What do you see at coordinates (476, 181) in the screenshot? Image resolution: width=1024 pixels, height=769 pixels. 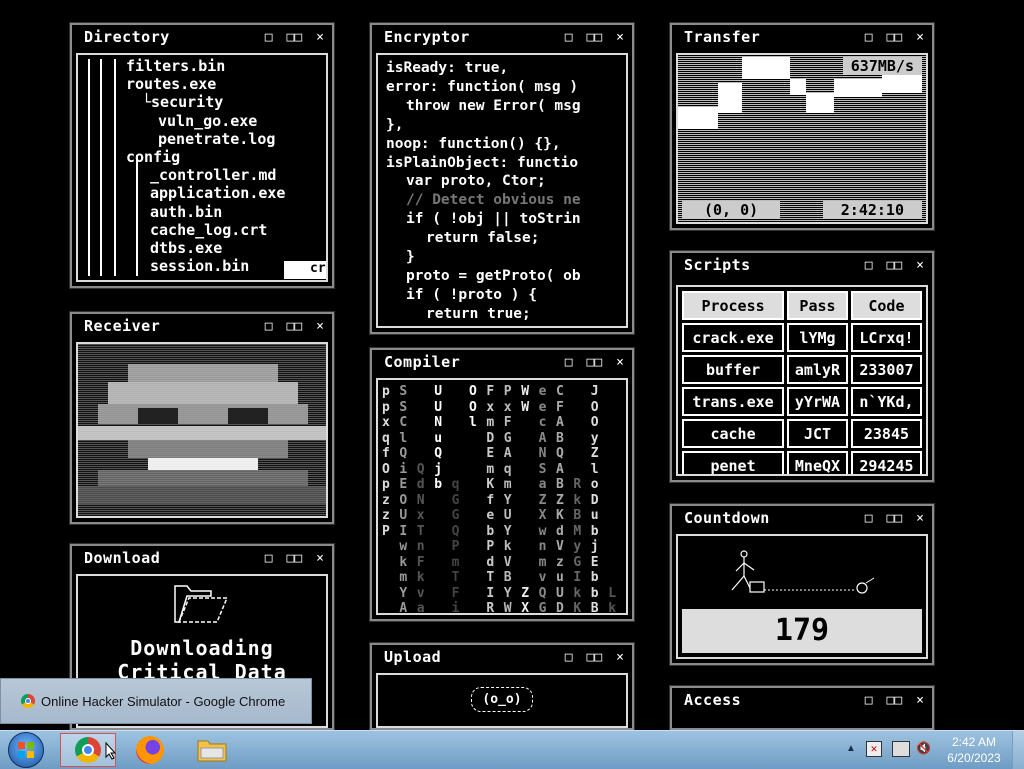 I see `code-line: var proto, Ctor;` at bounding box center [476, 181].